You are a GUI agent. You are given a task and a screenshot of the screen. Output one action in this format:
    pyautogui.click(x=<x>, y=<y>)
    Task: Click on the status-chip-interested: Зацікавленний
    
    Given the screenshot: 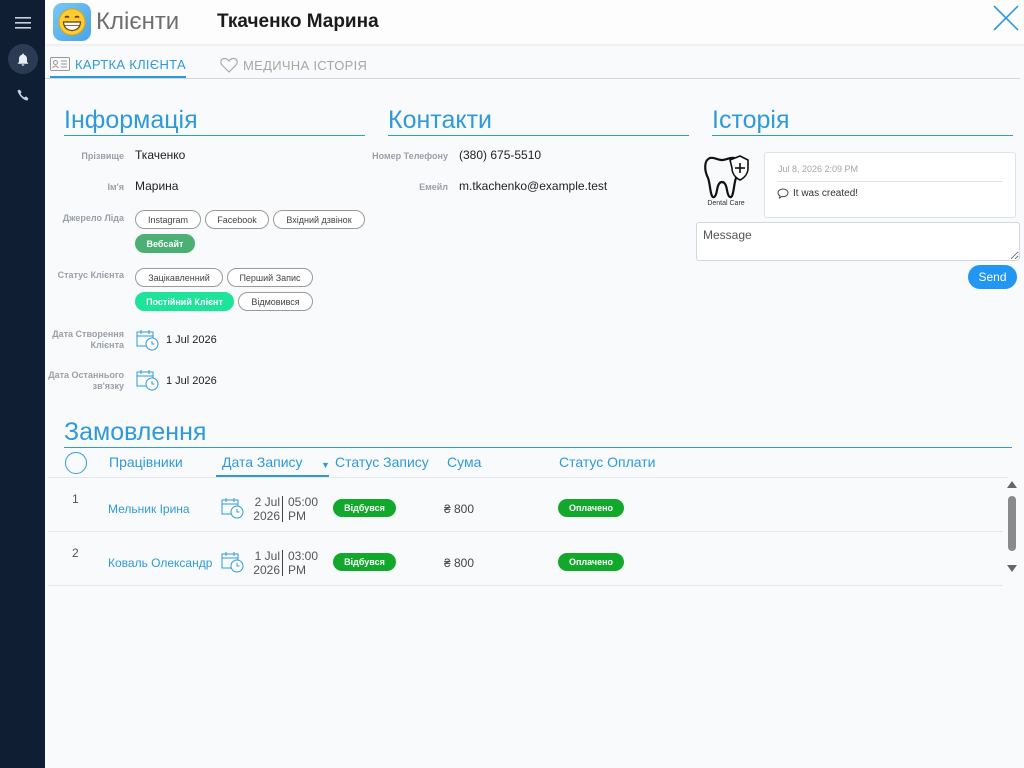 What is the action you would take?
    pyautogui.click(x=179, y=277)
    